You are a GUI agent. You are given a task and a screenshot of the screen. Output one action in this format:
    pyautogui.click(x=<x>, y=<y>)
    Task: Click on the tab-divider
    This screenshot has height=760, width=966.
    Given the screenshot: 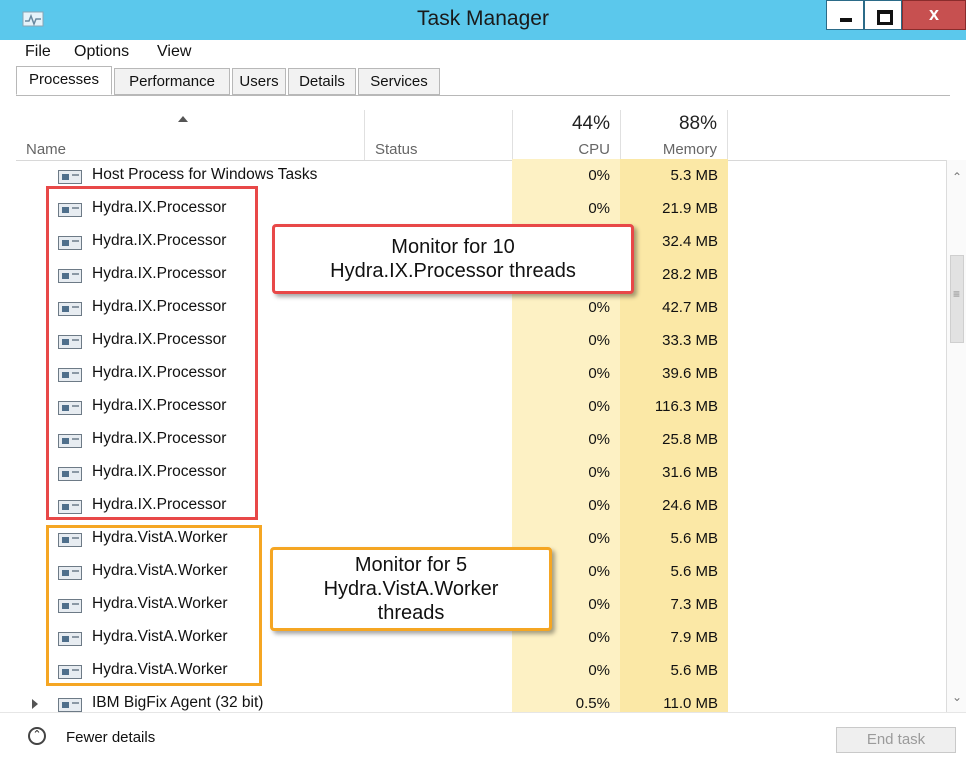 What is the action you would take?
    pyautogui.click(x=483, y=95)
    